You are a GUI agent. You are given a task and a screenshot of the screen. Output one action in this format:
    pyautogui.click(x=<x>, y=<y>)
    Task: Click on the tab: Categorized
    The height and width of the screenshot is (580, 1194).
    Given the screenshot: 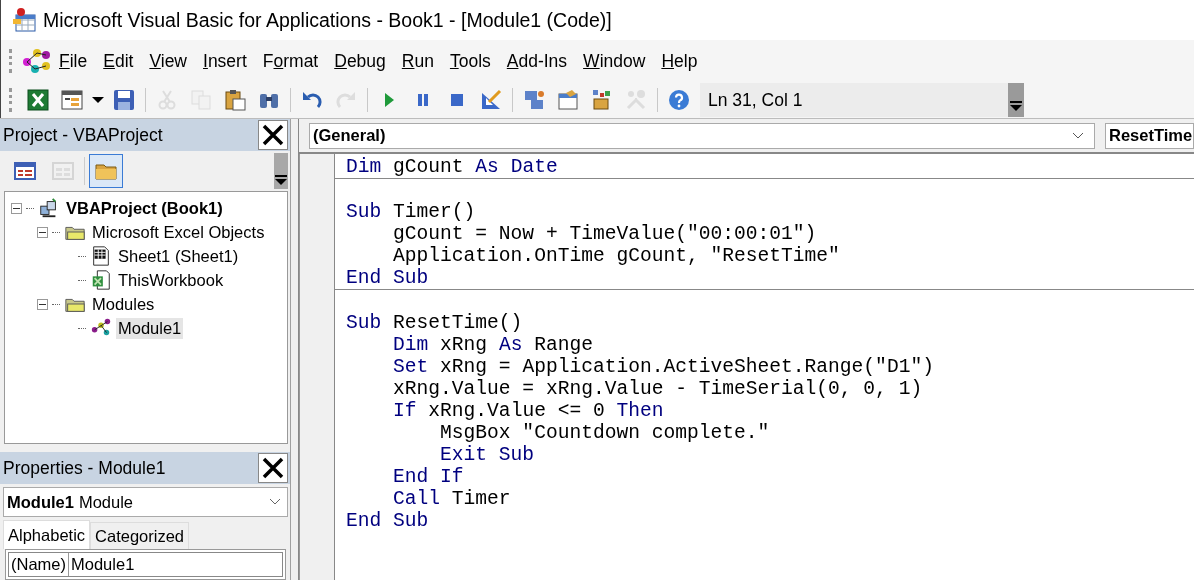 What is the action you would take?
    pyautogui.click(x=140, y=535)
    